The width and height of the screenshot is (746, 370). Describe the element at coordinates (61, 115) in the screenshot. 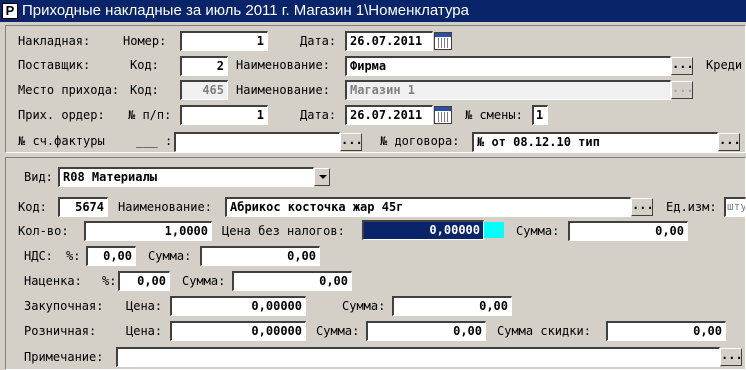

I see `receipt-order-label: Прих. ордер:` at that location.